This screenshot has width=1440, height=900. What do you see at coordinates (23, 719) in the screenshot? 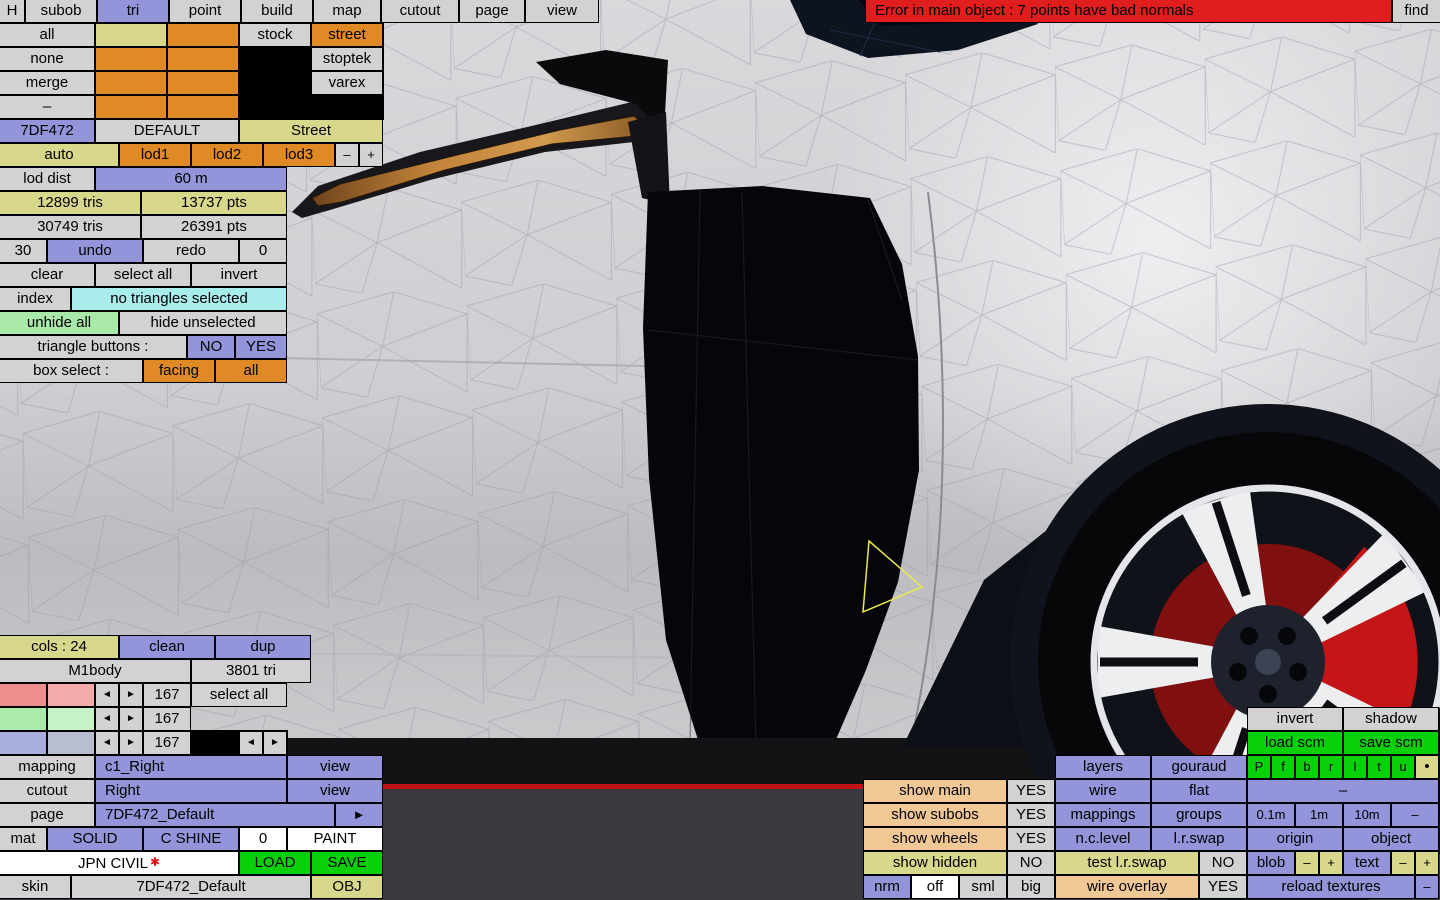
I see `color-swatch-2a` at bounding box center [23, 719].